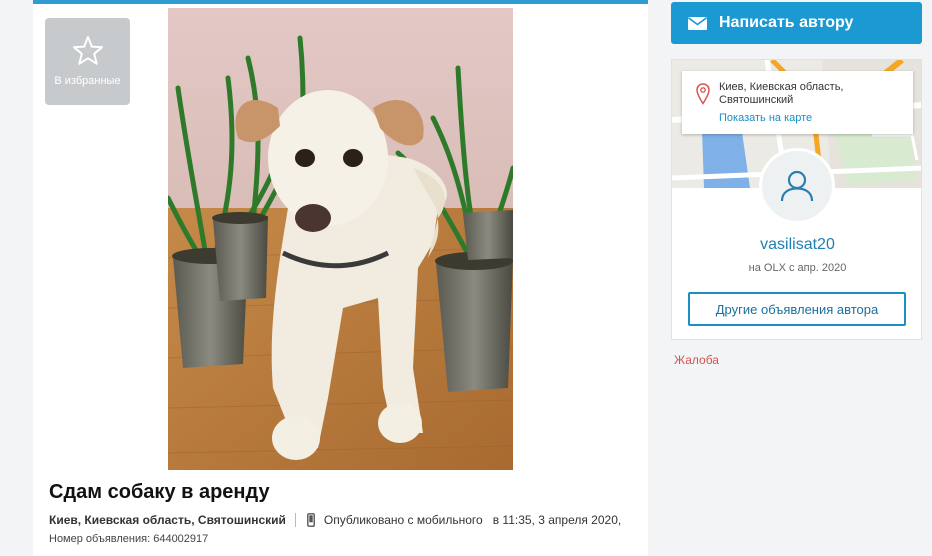  Describe the element at coordinates (696, 360) in the screenshot. I see `complaint-link: Жалоба` at that location.